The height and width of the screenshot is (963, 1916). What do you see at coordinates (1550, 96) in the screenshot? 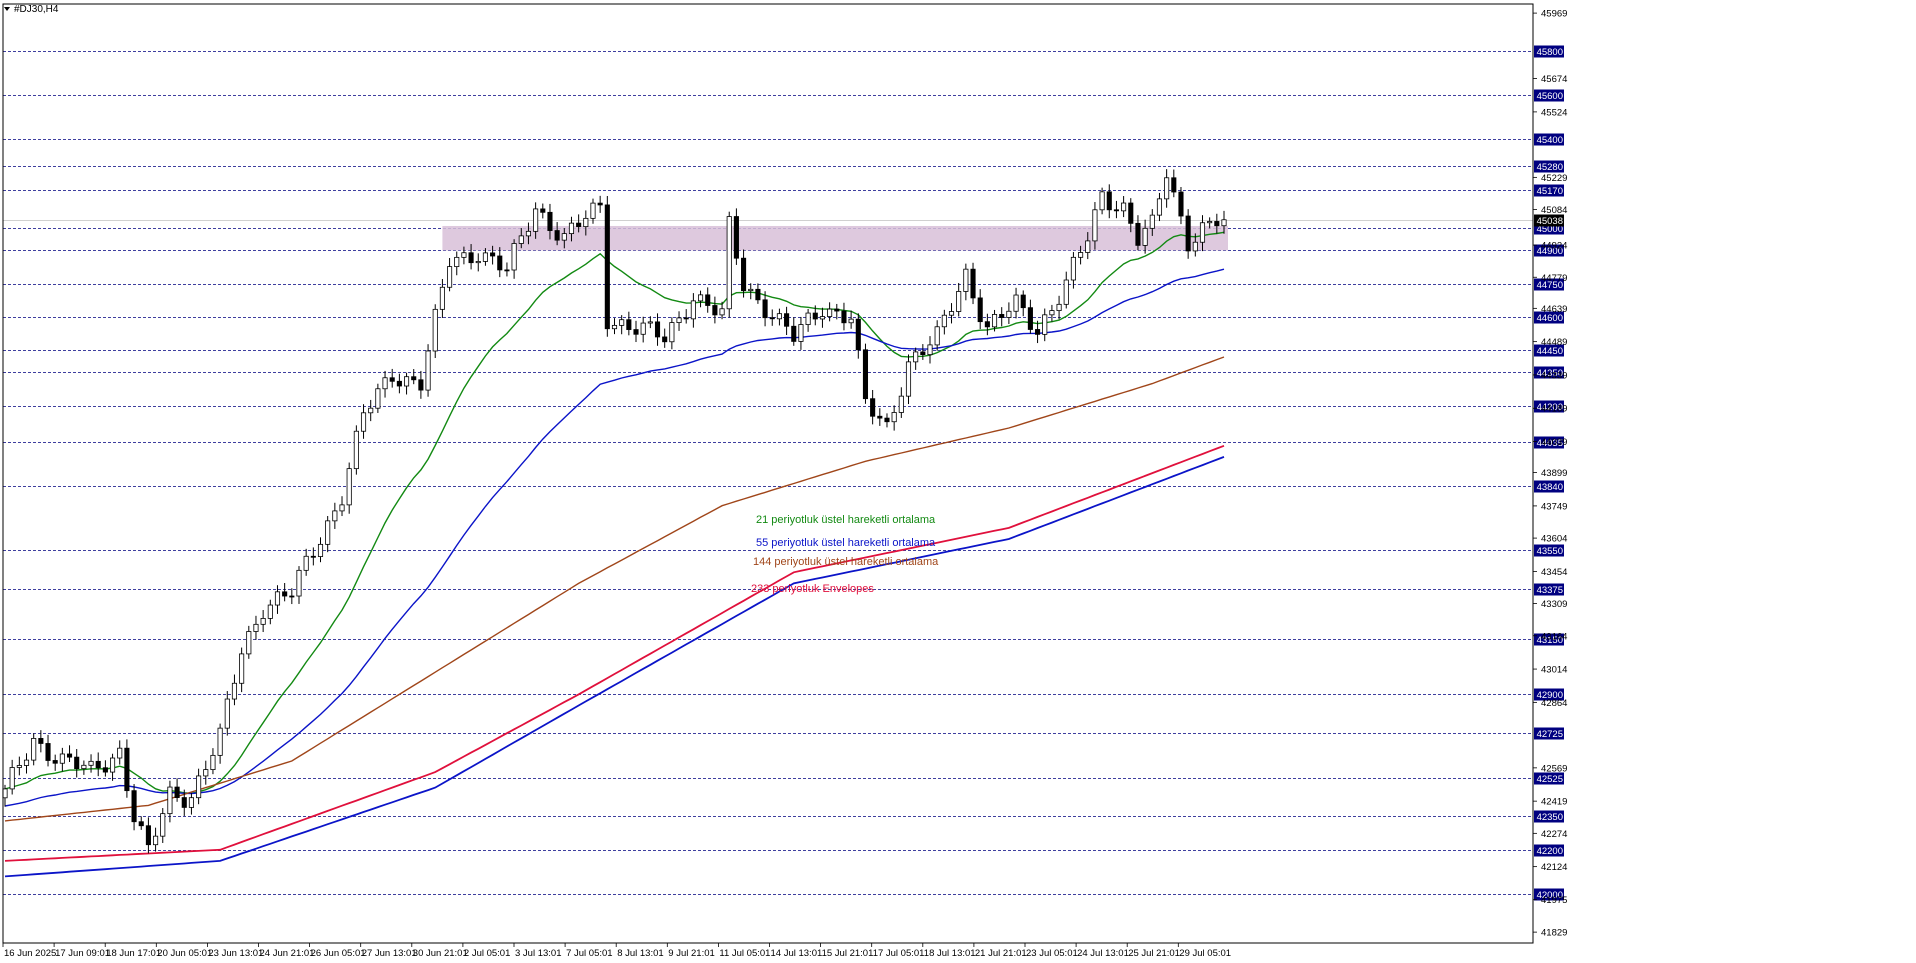
I see `level-price-label: 45600` at bounding box center [1550, 96].